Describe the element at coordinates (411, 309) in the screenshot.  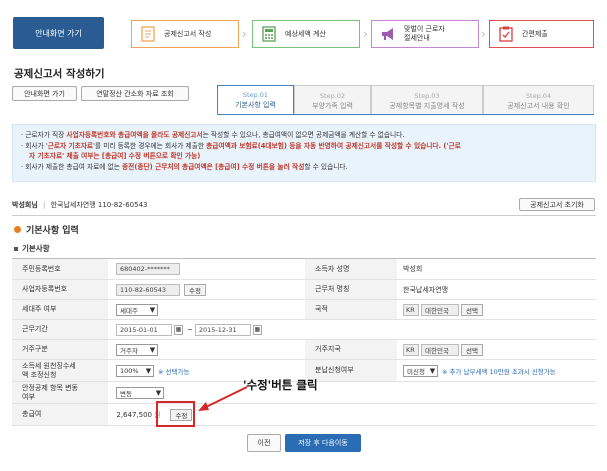
I see `nationality-code: KR` at that location.